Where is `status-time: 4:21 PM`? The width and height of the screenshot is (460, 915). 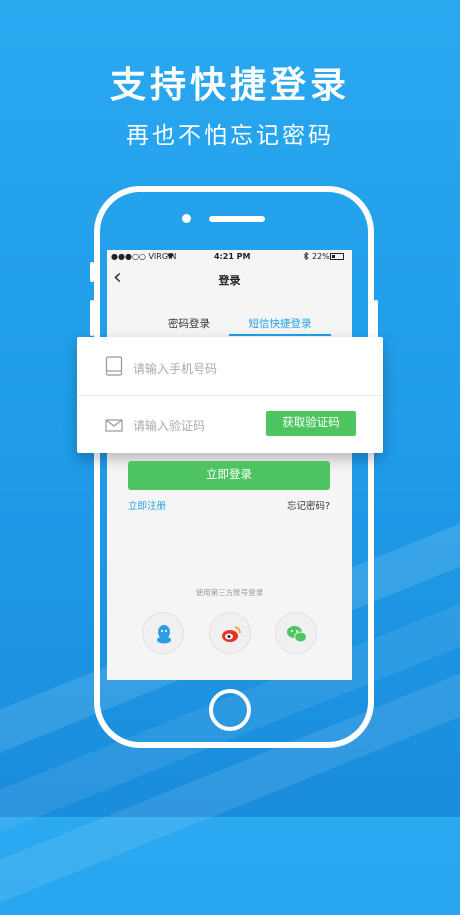
status-time: 4:21 PM is located at coordinates (232, 256).